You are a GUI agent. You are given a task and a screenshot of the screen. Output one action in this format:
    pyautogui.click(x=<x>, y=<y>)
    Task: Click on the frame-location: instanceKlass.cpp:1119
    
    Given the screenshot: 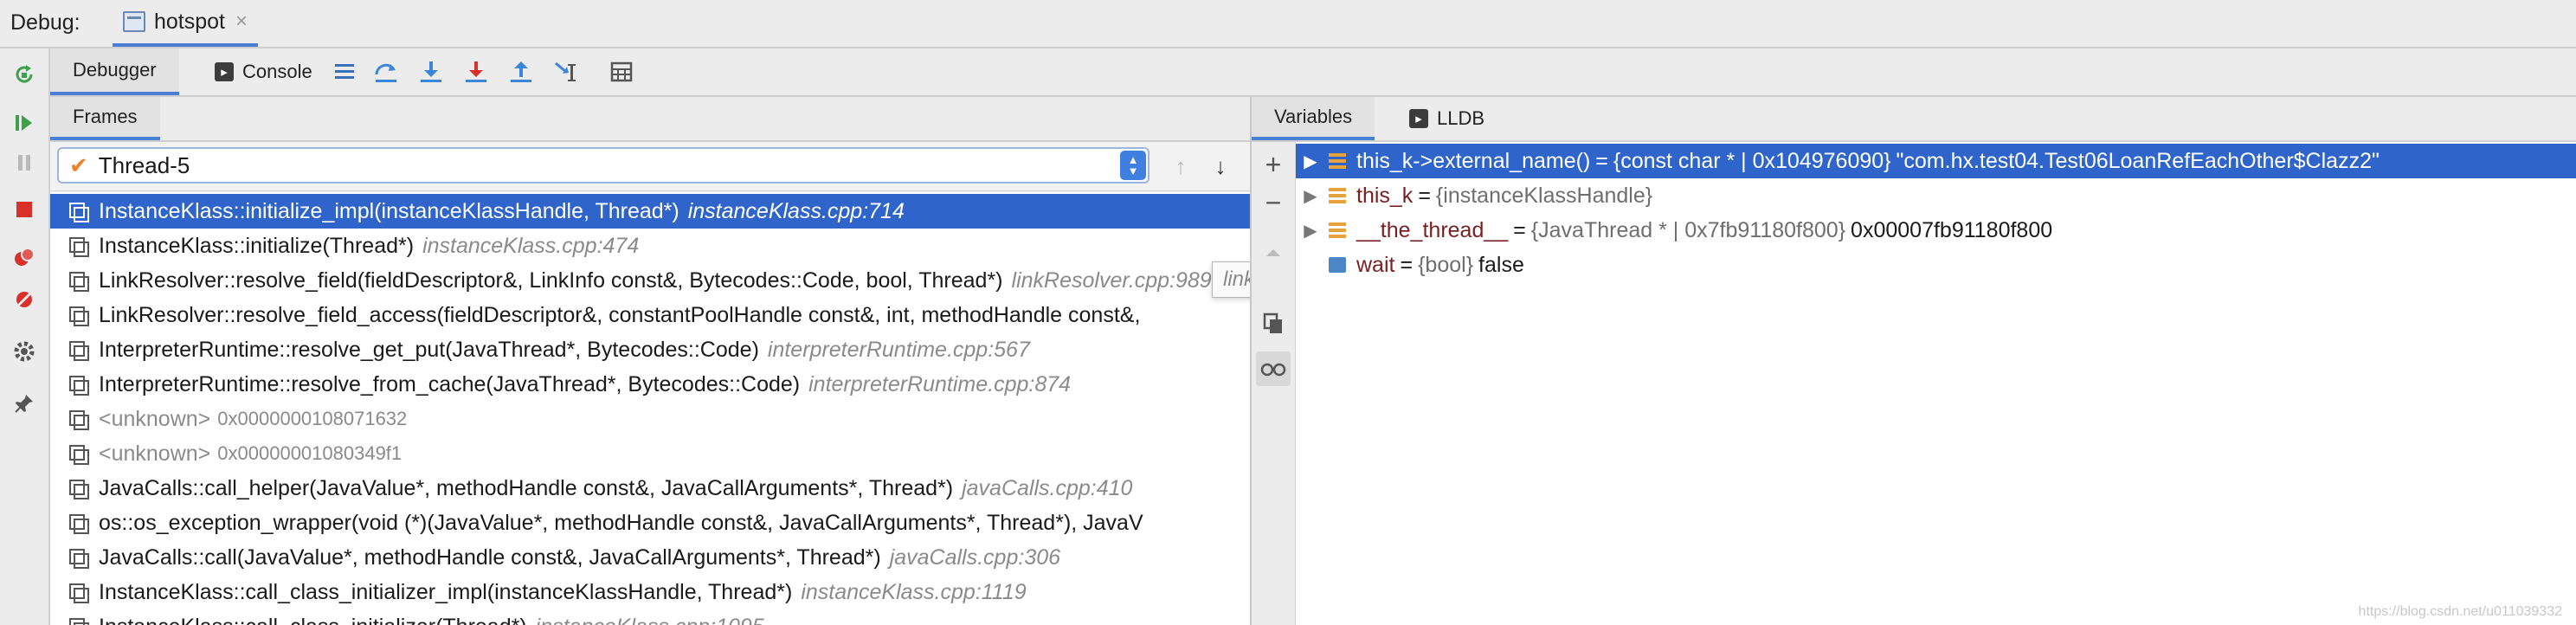 What is the action you would take?
    pyautogui.click(x=914, y=591)
    